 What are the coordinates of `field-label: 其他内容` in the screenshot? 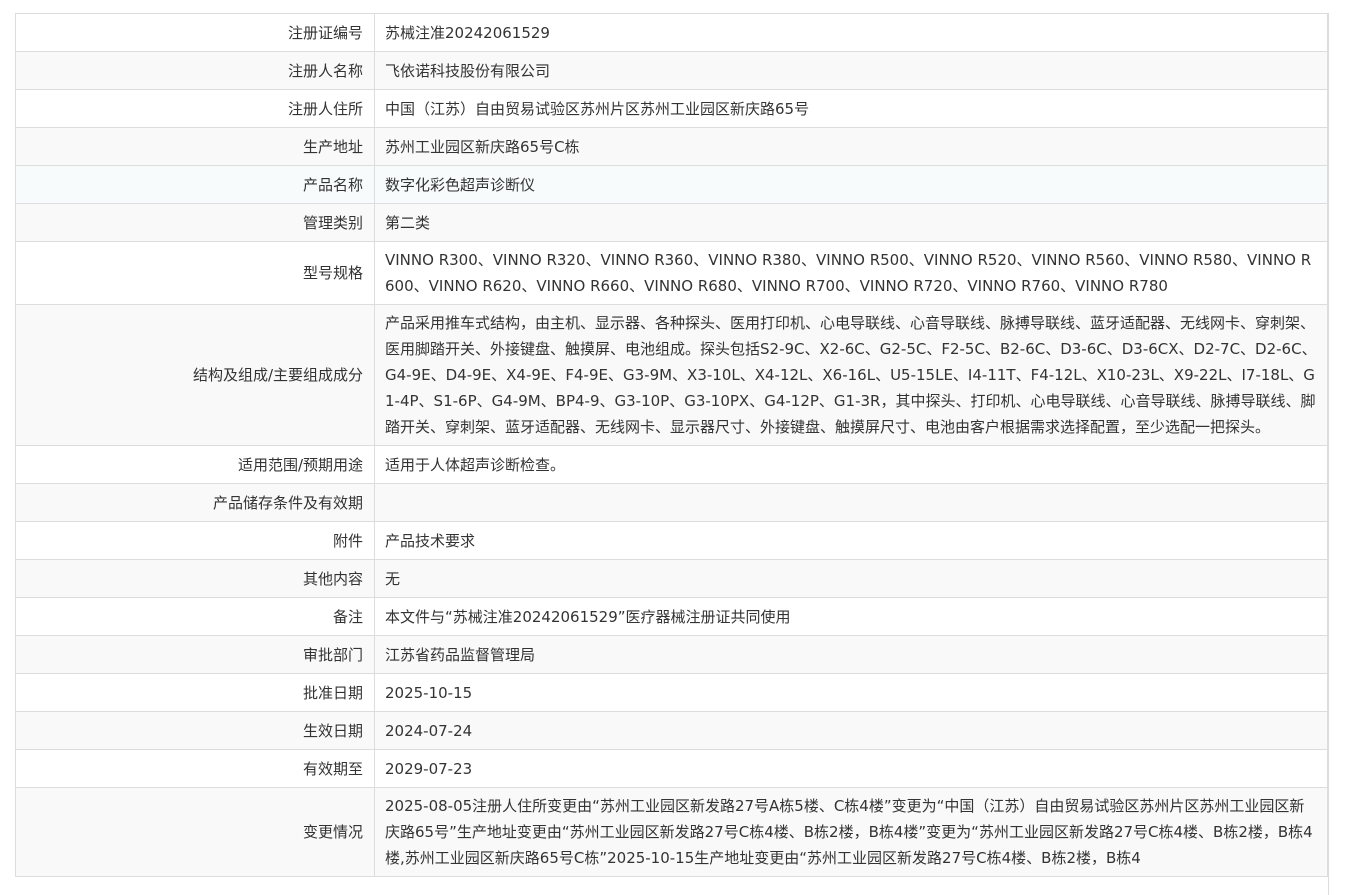 It's located at (195, 578).